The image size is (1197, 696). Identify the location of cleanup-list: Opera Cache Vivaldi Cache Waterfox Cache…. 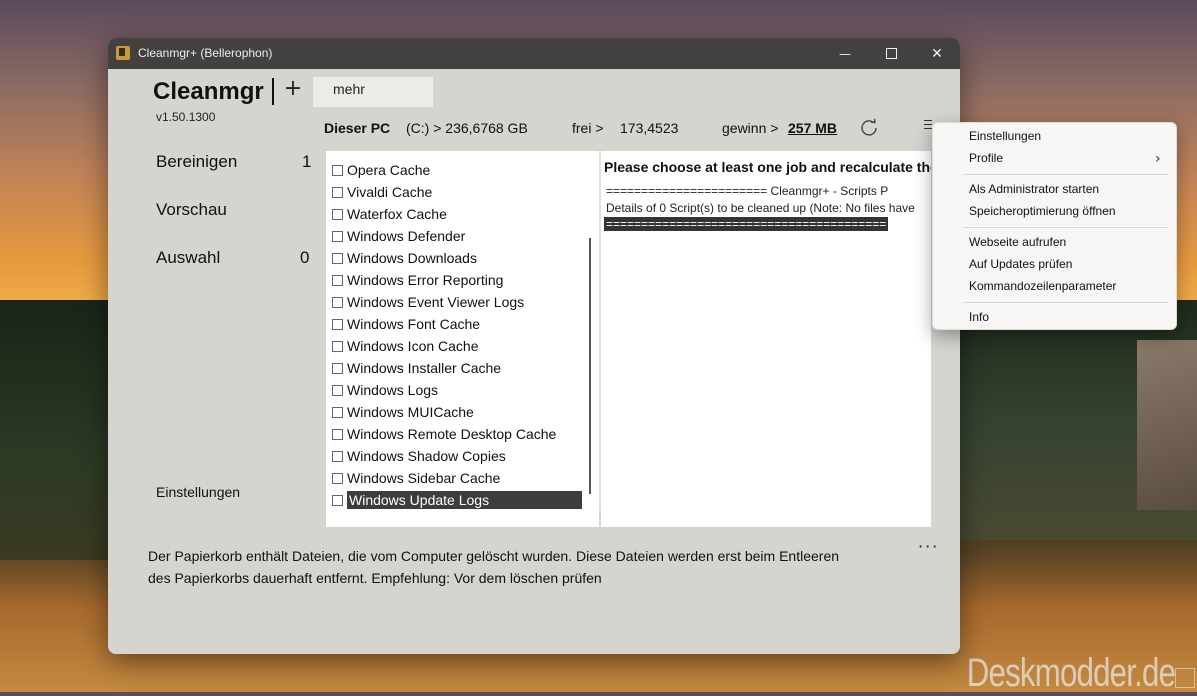
(462, 339).